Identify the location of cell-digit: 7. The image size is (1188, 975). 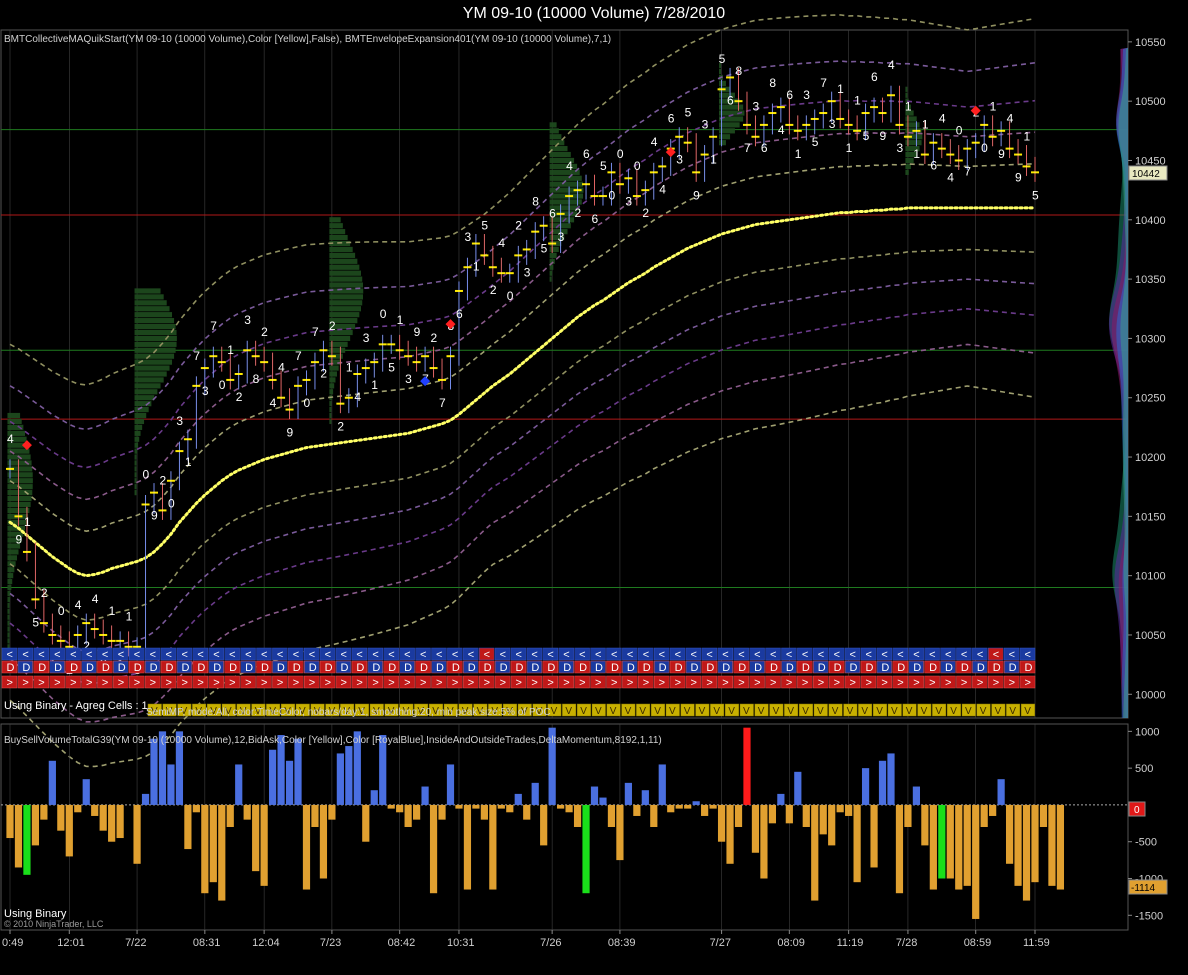
(213, 326).